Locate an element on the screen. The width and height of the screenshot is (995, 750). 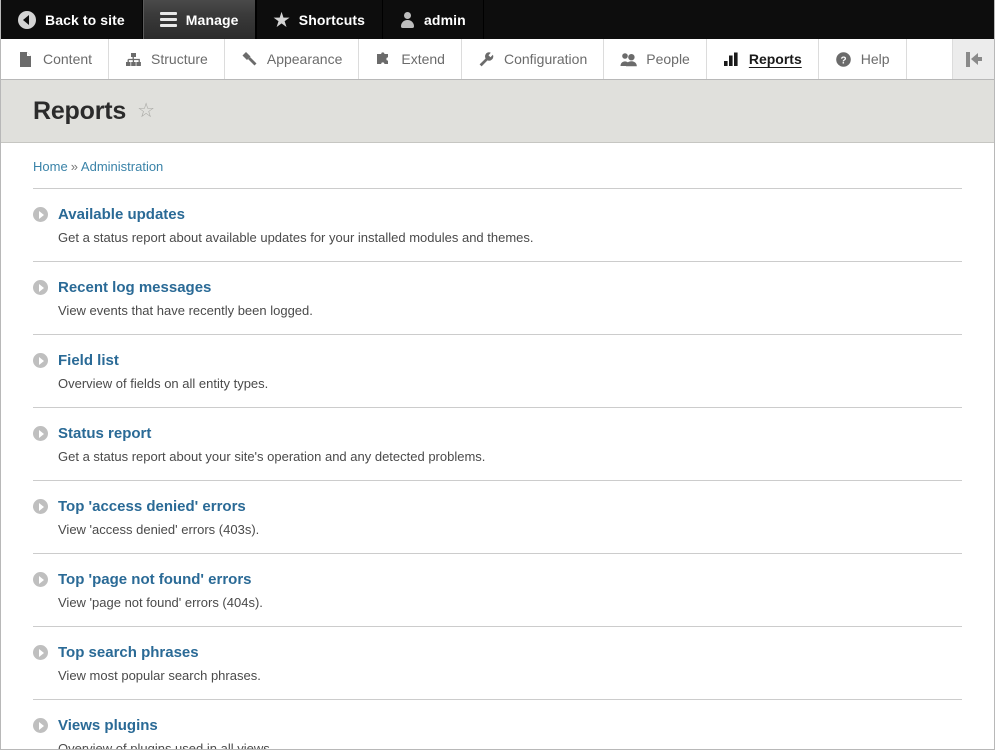
report-link-views-plugins: Views plugins is located at coordinates (497, 725).